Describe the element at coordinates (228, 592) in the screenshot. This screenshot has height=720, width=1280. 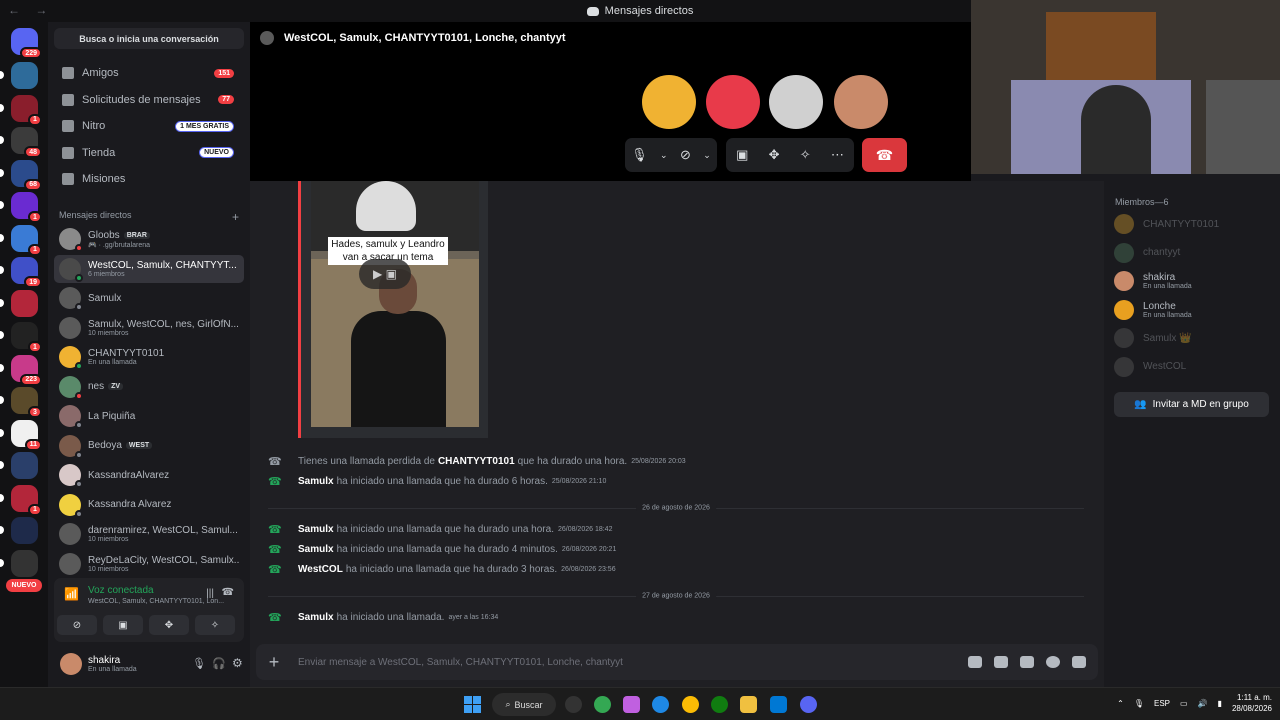
I see `disconnect-icon: ☎` at that location.